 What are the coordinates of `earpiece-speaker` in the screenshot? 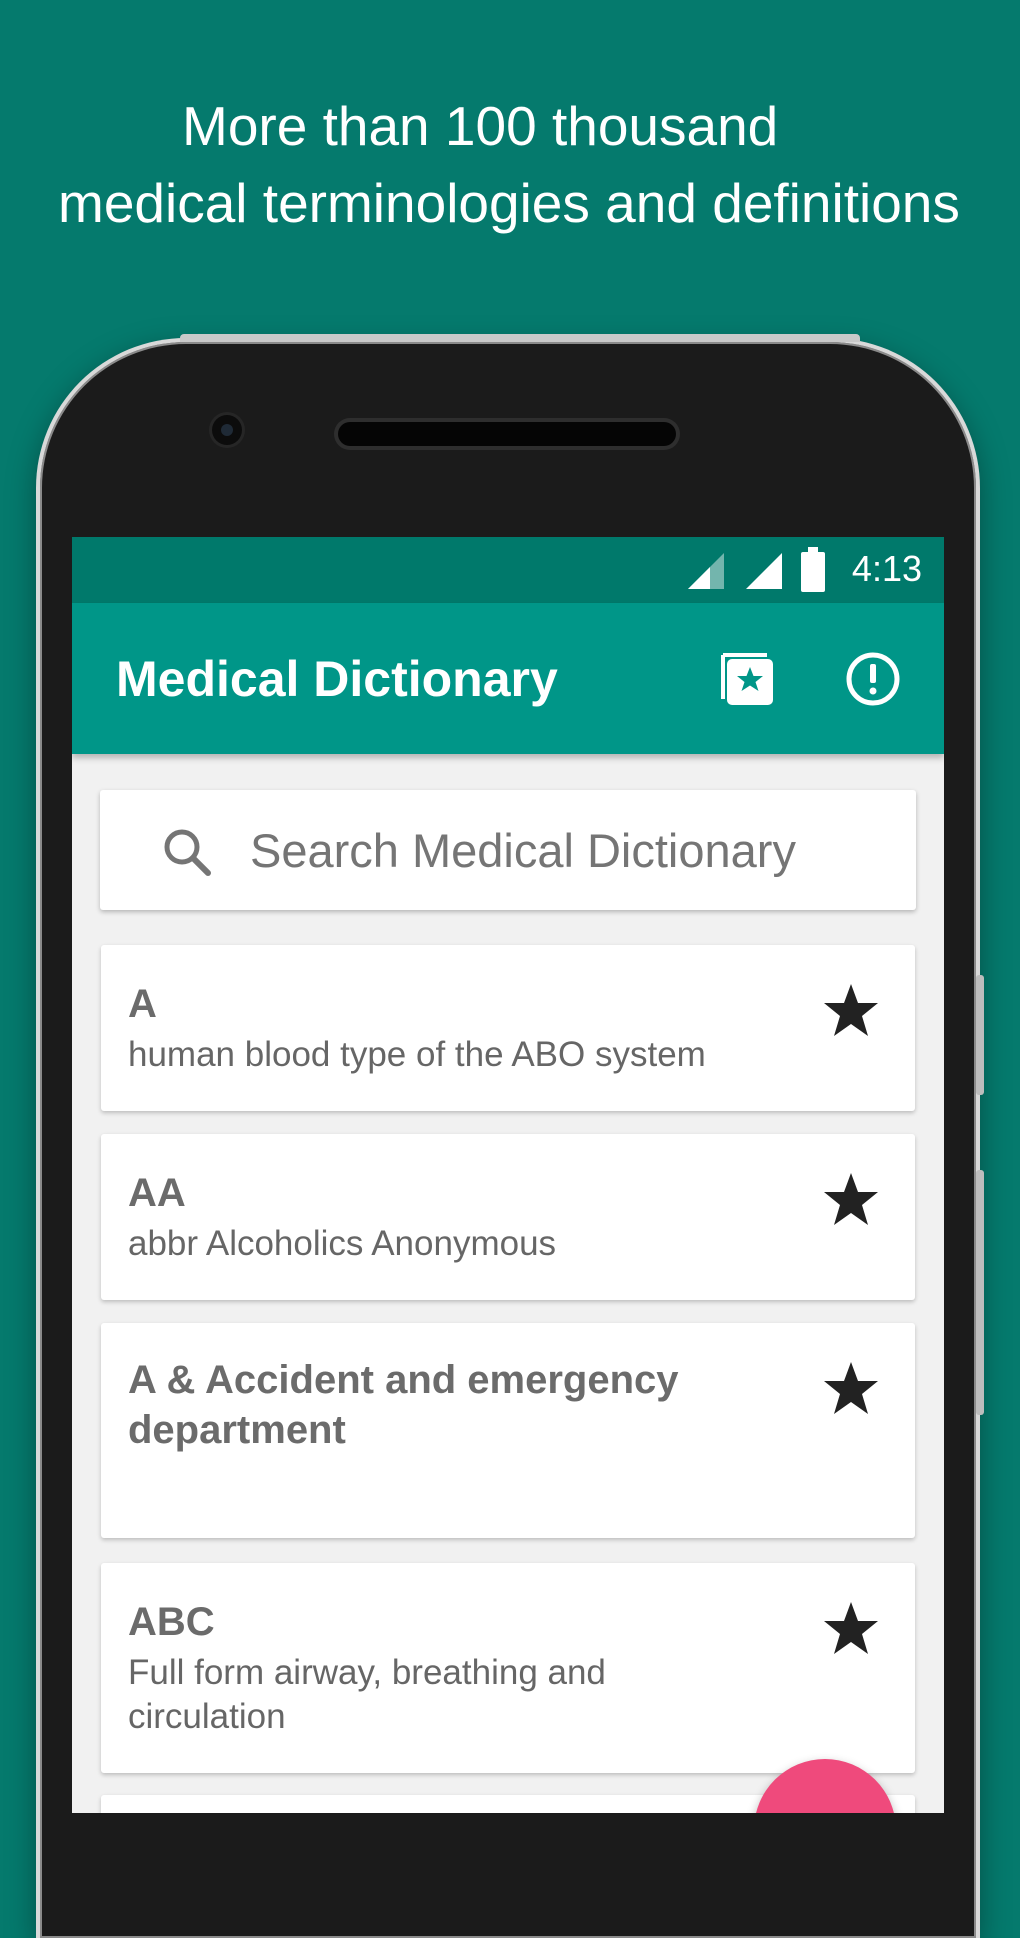 It's located at (507, 434).